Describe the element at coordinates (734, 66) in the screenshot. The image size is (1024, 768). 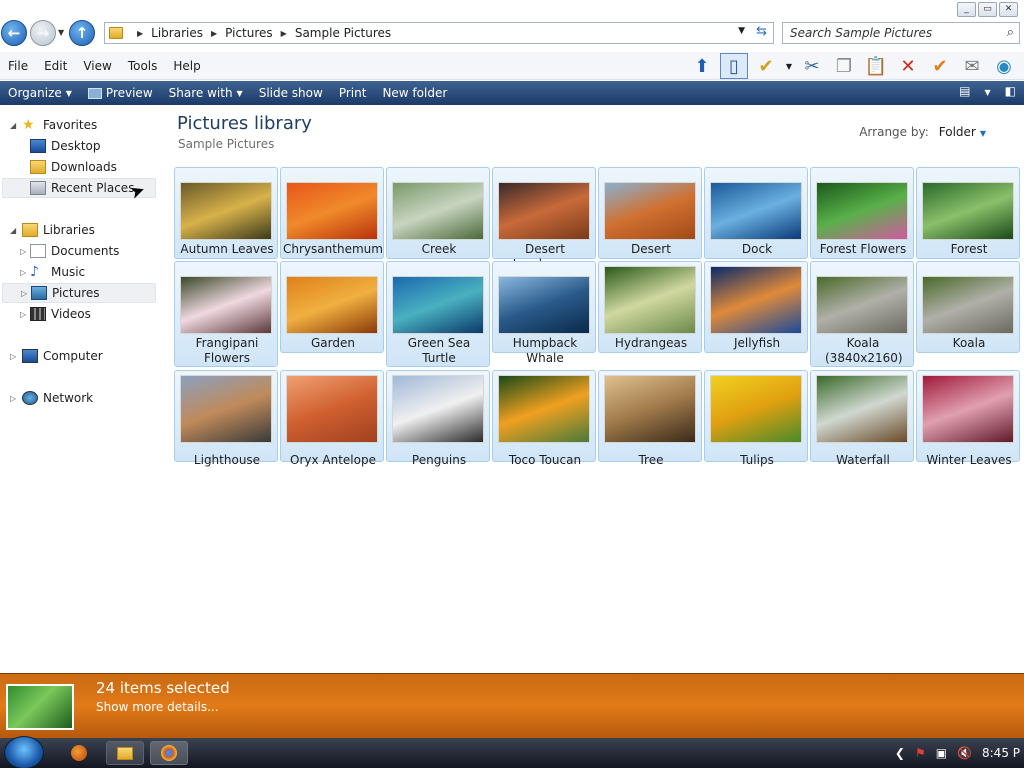
I see `preview-pane-icon: ▯` at that location.